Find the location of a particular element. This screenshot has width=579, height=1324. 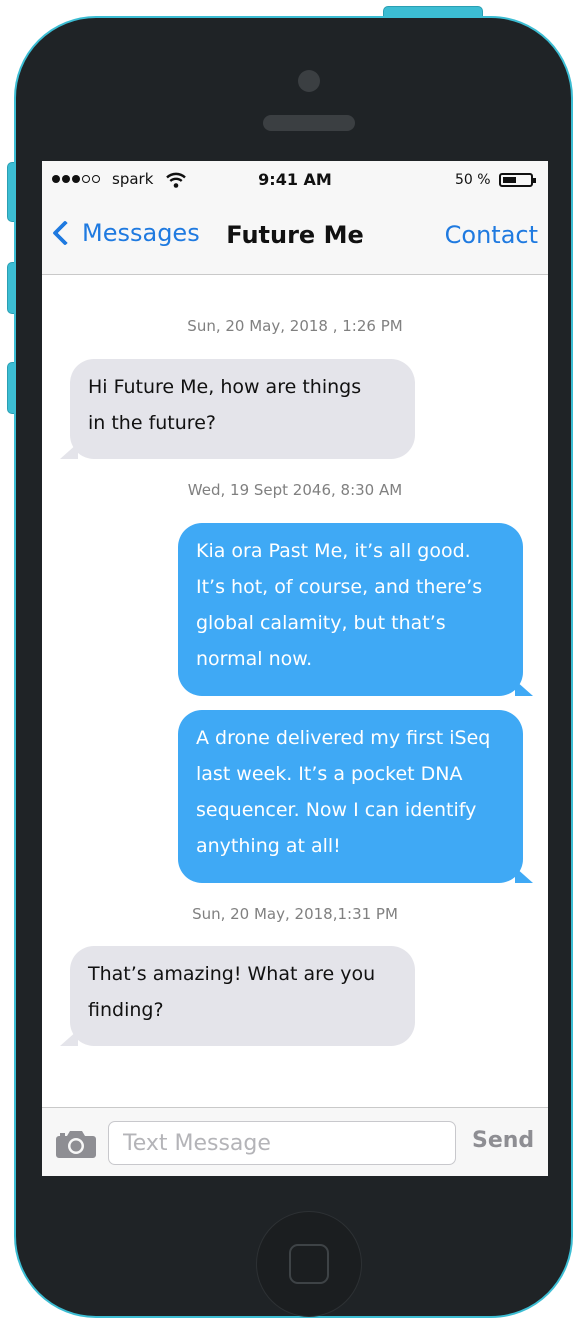

back-button: Messages is located at coordinates (125, 233).